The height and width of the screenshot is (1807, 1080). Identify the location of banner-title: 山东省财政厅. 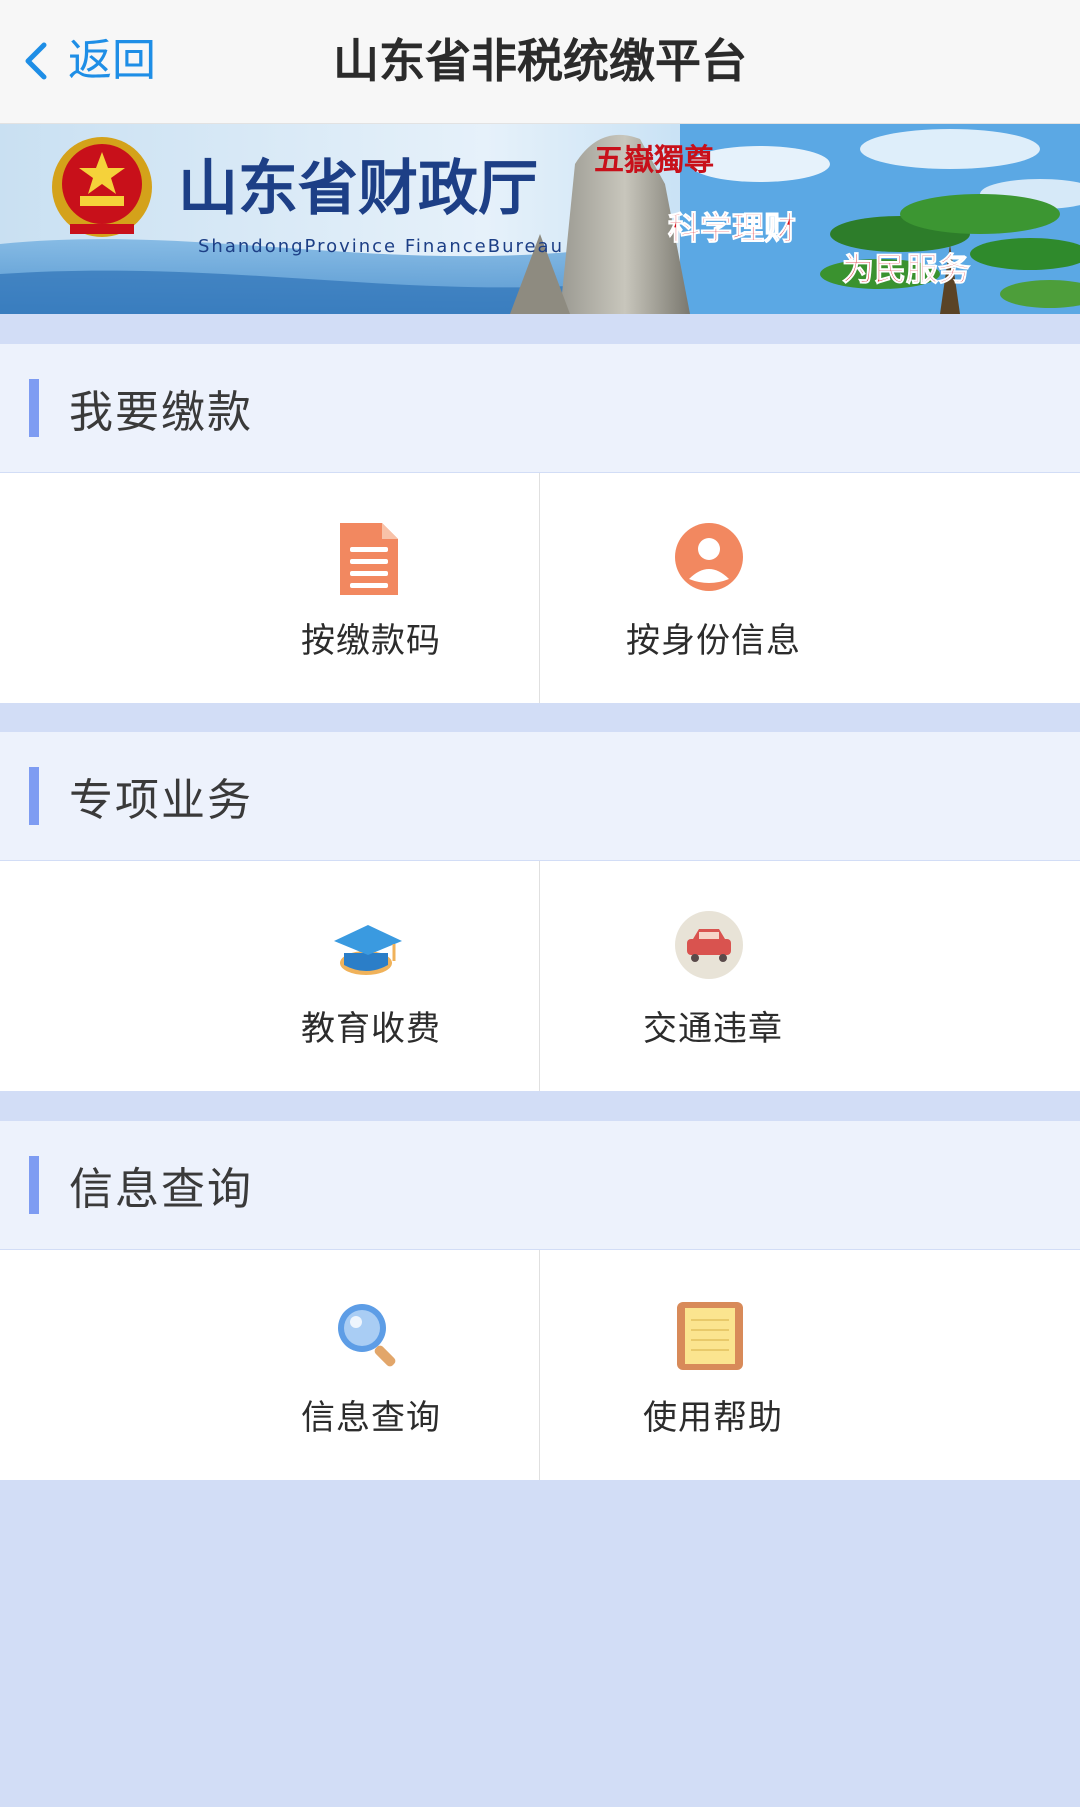
(358, 189).